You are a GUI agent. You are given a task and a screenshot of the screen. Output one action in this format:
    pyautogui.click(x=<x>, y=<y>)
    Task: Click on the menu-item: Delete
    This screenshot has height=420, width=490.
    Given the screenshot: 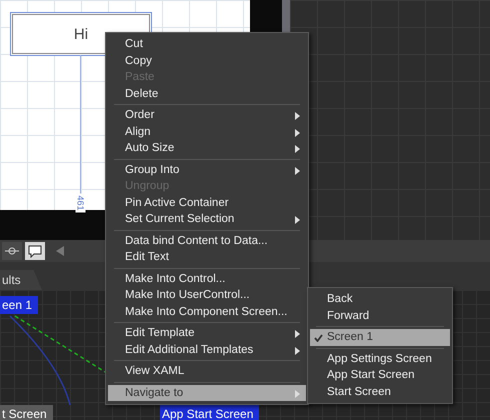 What is the action you would take?
    pyautogui.click(x=207, y=94)
    